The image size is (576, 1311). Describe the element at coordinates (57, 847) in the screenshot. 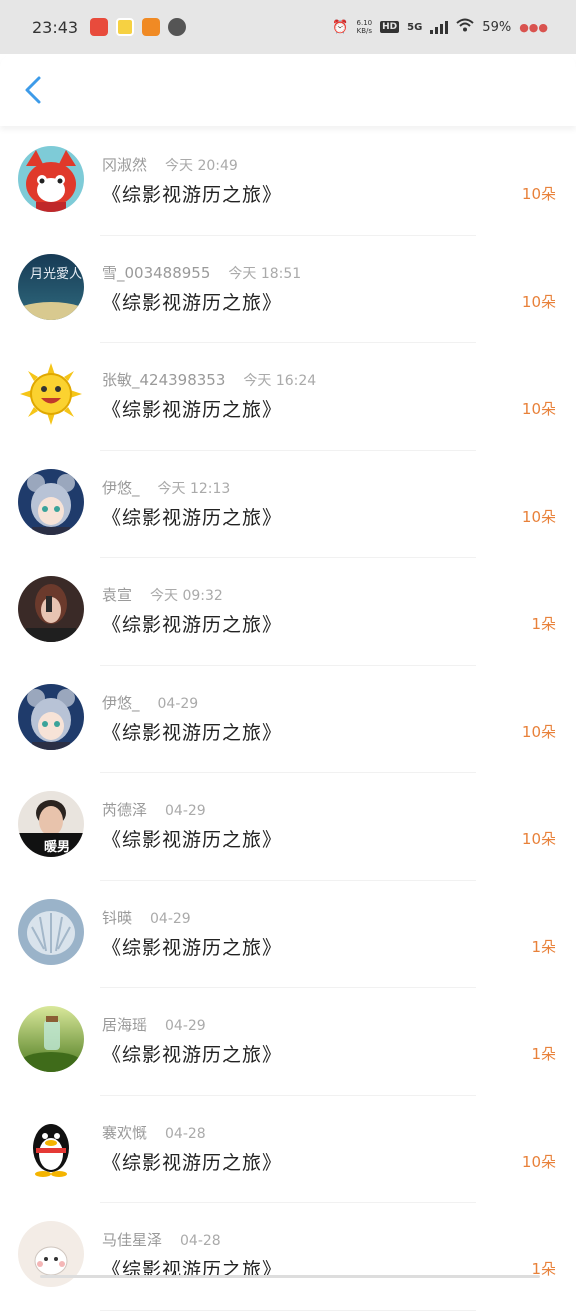

I see `avatar-text: 暖男` at that location.